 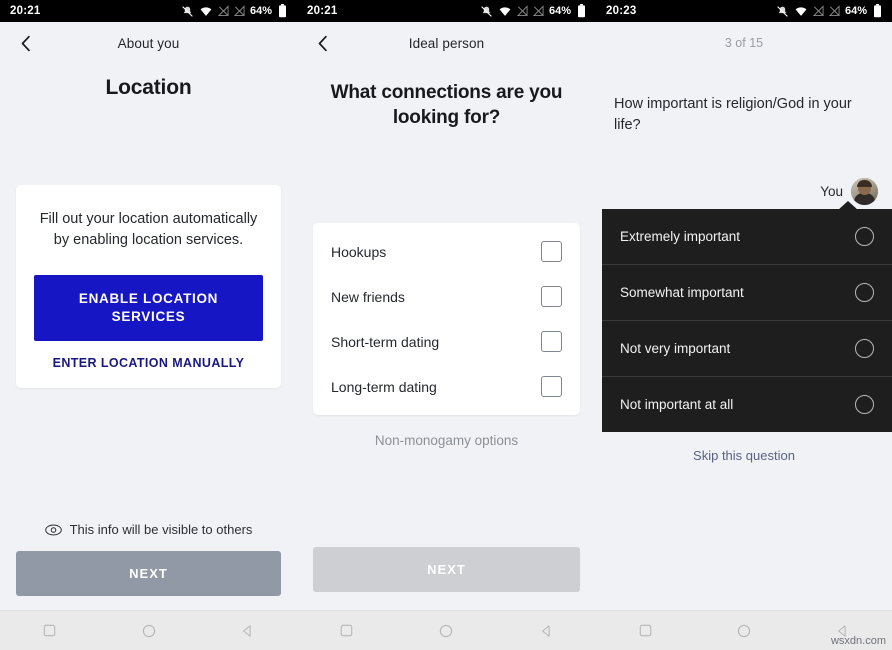 I want to click on skip-question-link: Skip this question, so click(x=744, y=455).